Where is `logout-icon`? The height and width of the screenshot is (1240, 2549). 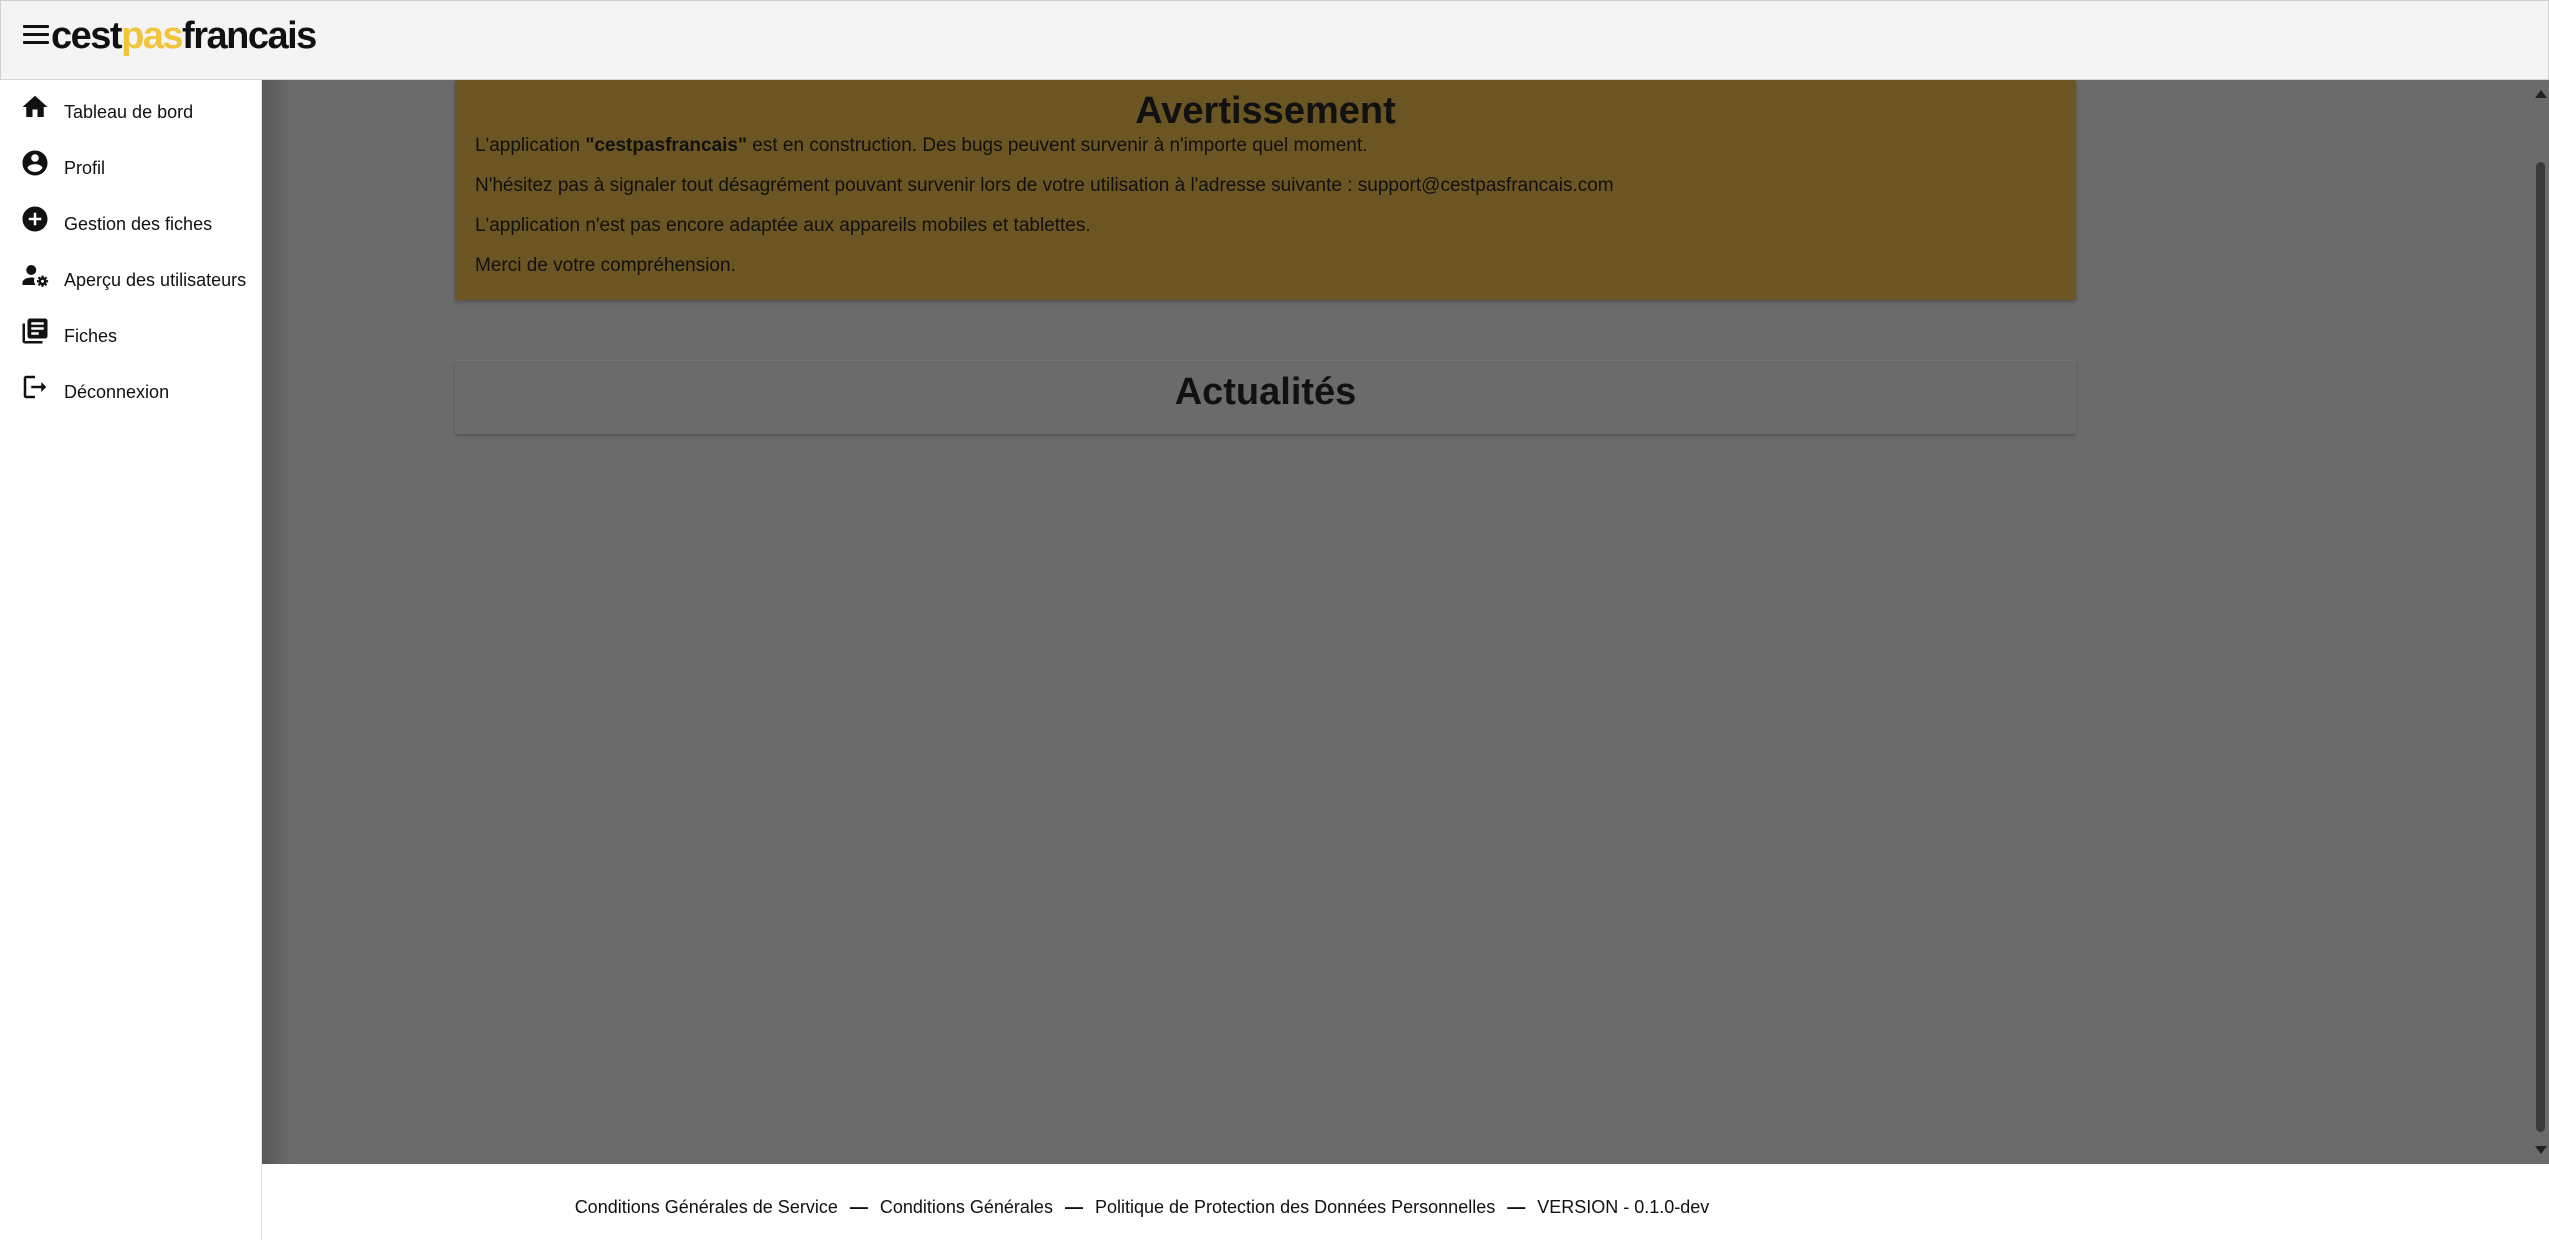
logout-icon is located at coordinates (35, 387).